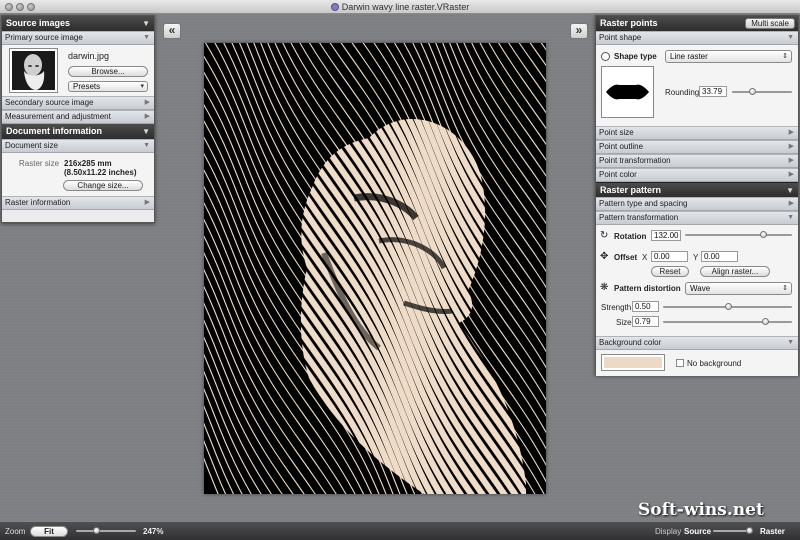 The width and height of the screenshot is (800, 540). I want to click on rounding-field: 33.79, so click(713, 91).